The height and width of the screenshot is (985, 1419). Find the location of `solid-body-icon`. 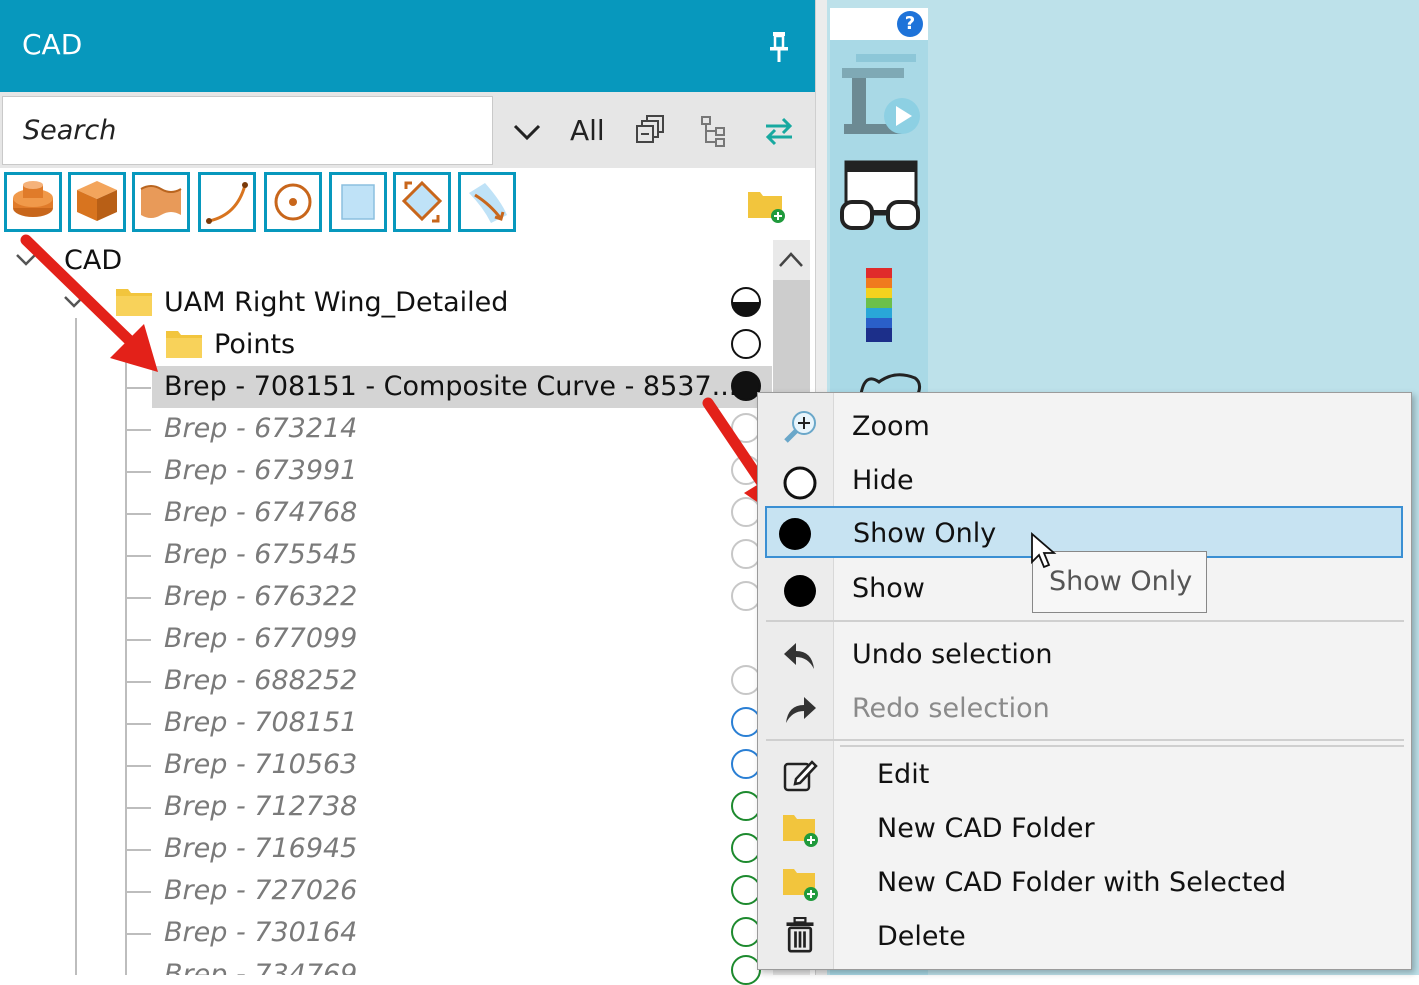

solid-body-icon is located at coordinates (33, 199).